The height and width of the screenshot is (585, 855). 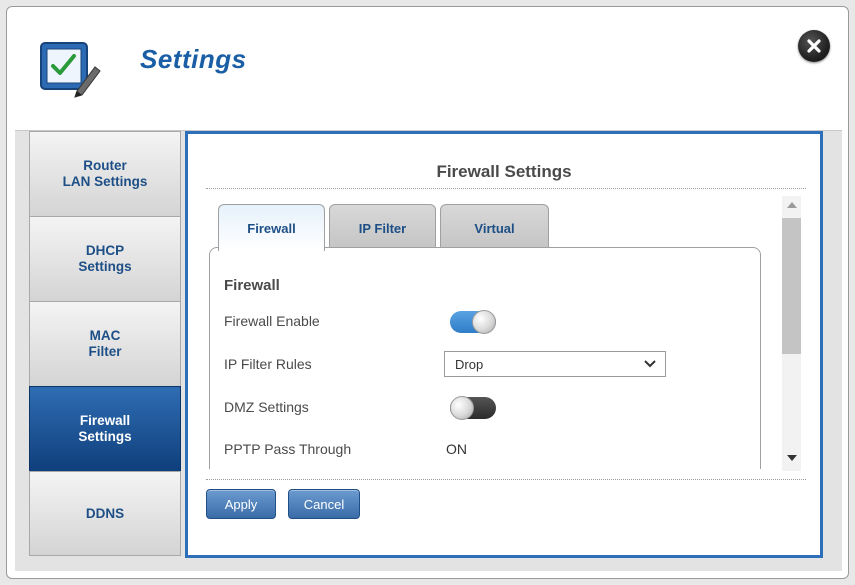 I want to click on section-title: Firewall, so click(x=252, y=285).